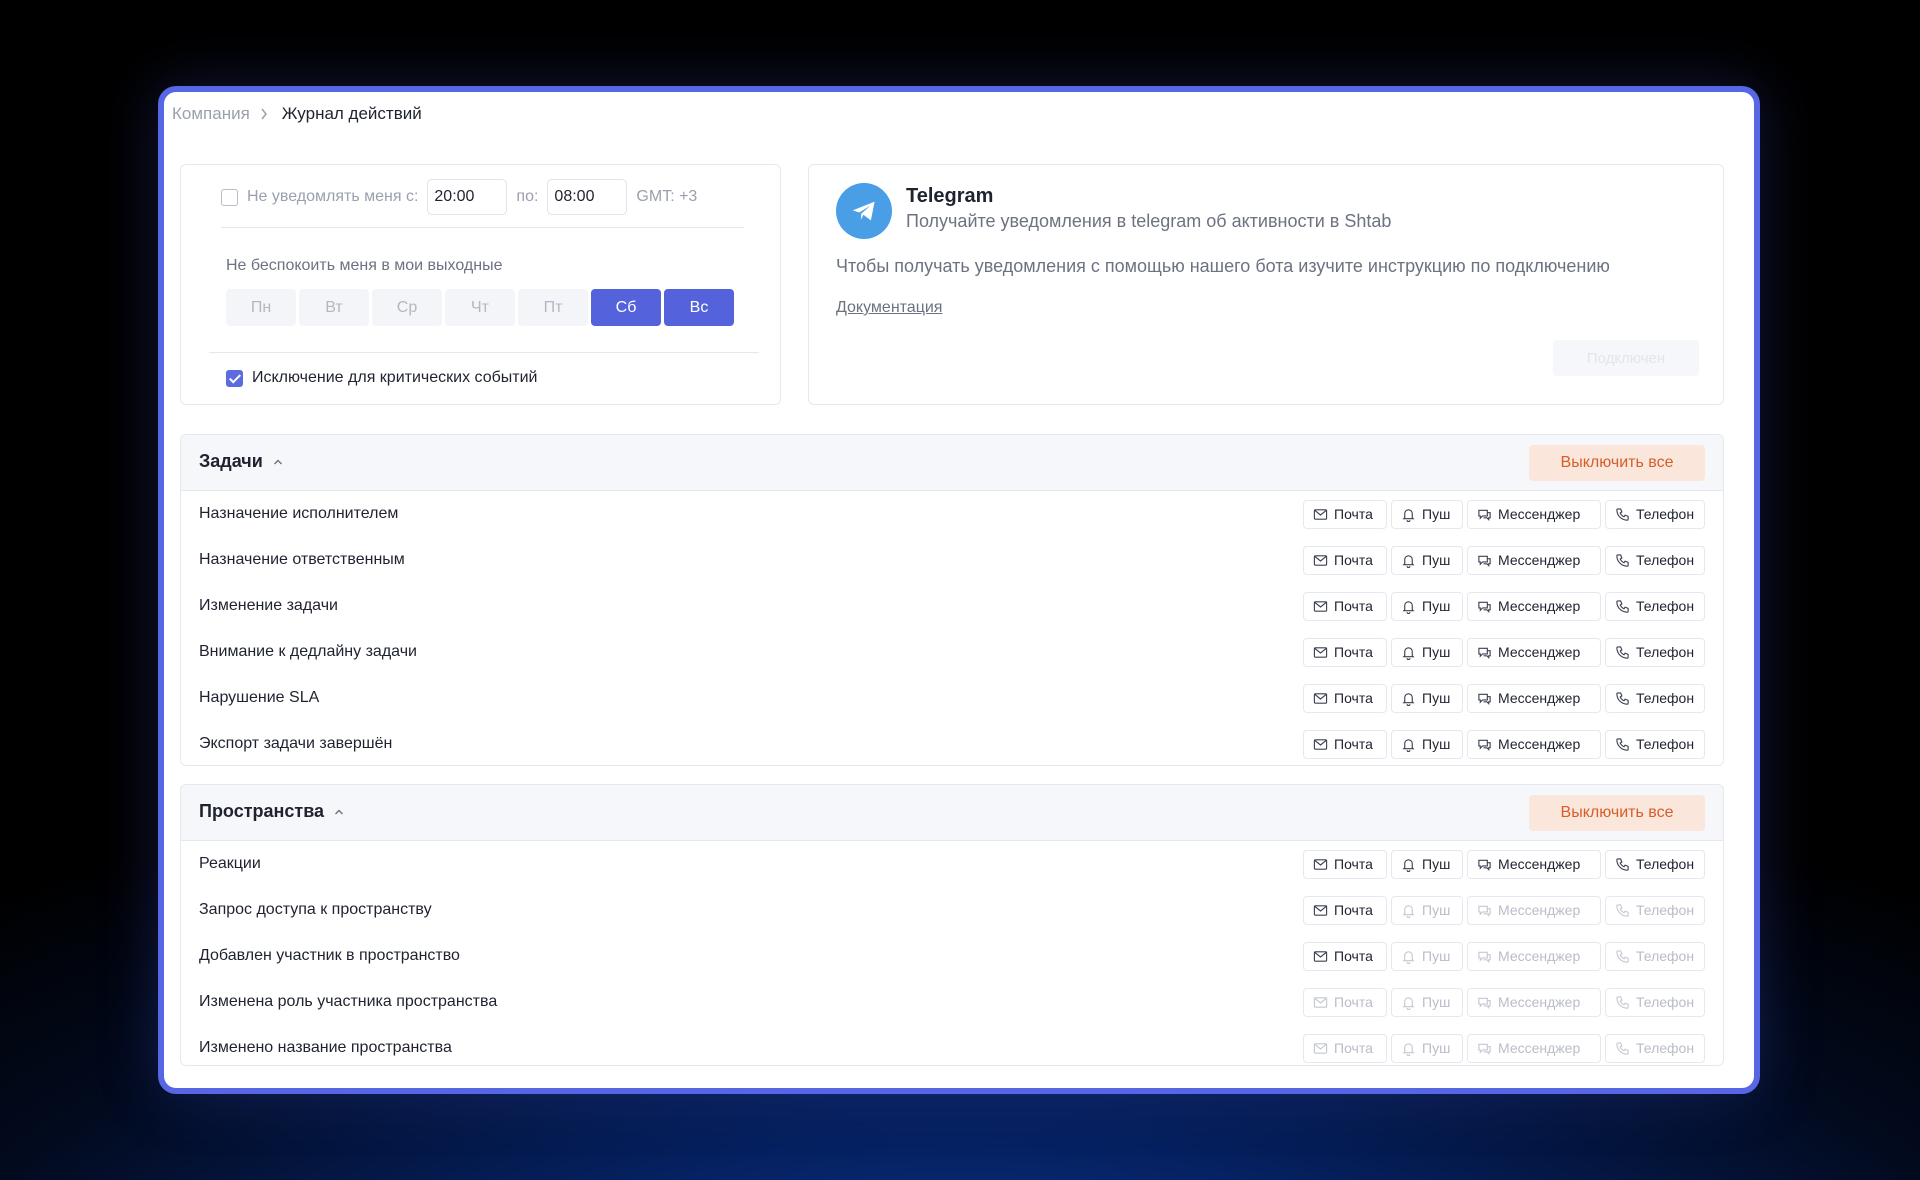 The width and height of the screenshot is (1920, 1180). I want to click on notification-label: Назначение ответственным, so click(302, 559).